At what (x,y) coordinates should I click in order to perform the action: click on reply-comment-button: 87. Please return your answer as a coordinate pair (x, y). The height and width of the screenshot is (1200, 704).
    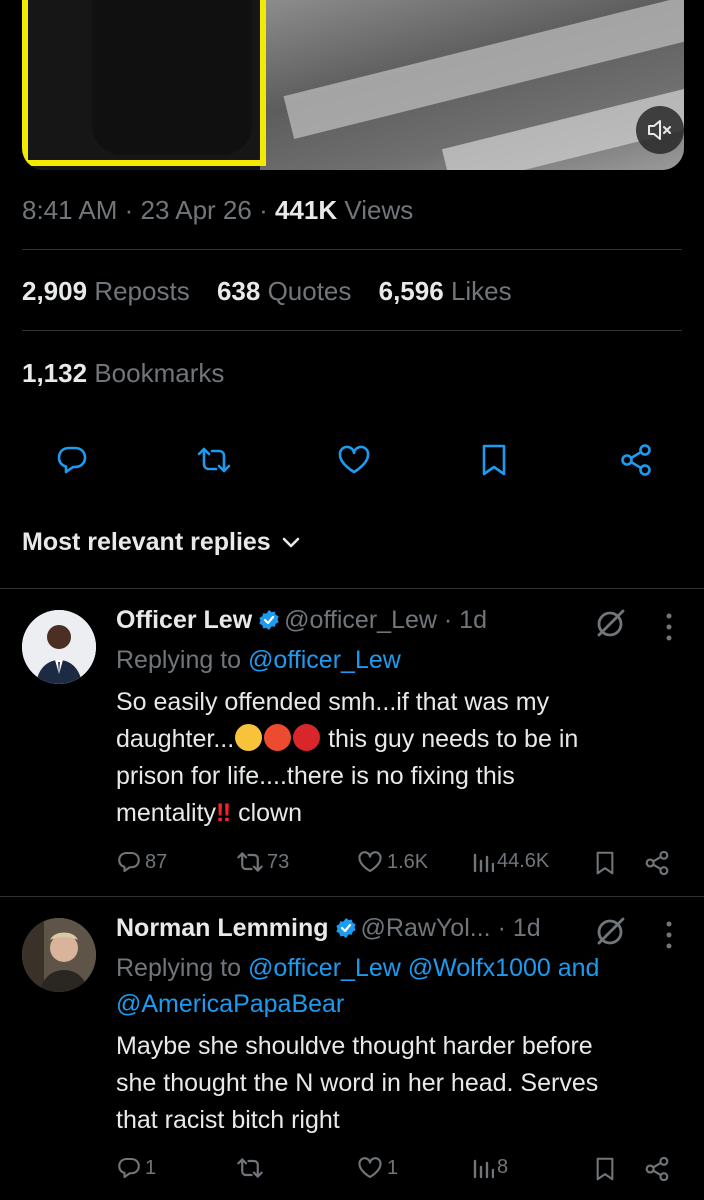
    Looking at the image, I should click on (141, 862).